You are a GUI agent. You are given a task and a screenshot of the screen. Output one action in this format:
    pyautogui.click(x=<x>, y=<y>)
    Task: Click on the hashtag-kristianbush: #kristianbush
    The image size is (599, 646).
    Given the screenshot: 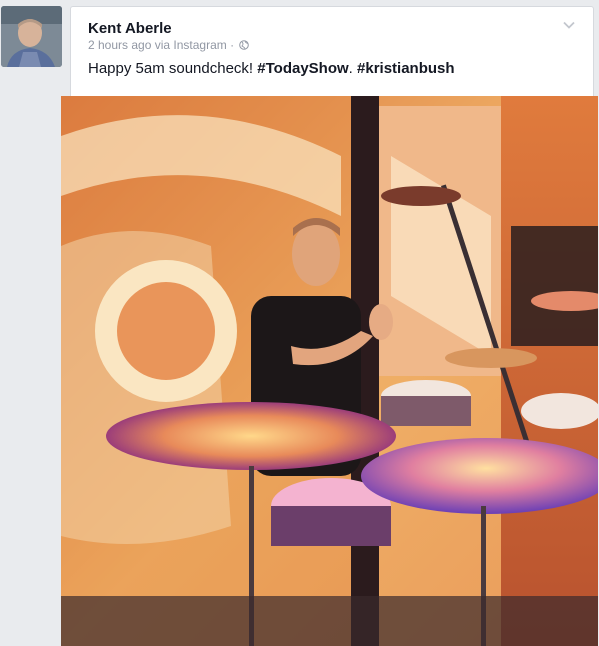 What is the action you would take?
    pyautogui.click(x=406, y=68)
    